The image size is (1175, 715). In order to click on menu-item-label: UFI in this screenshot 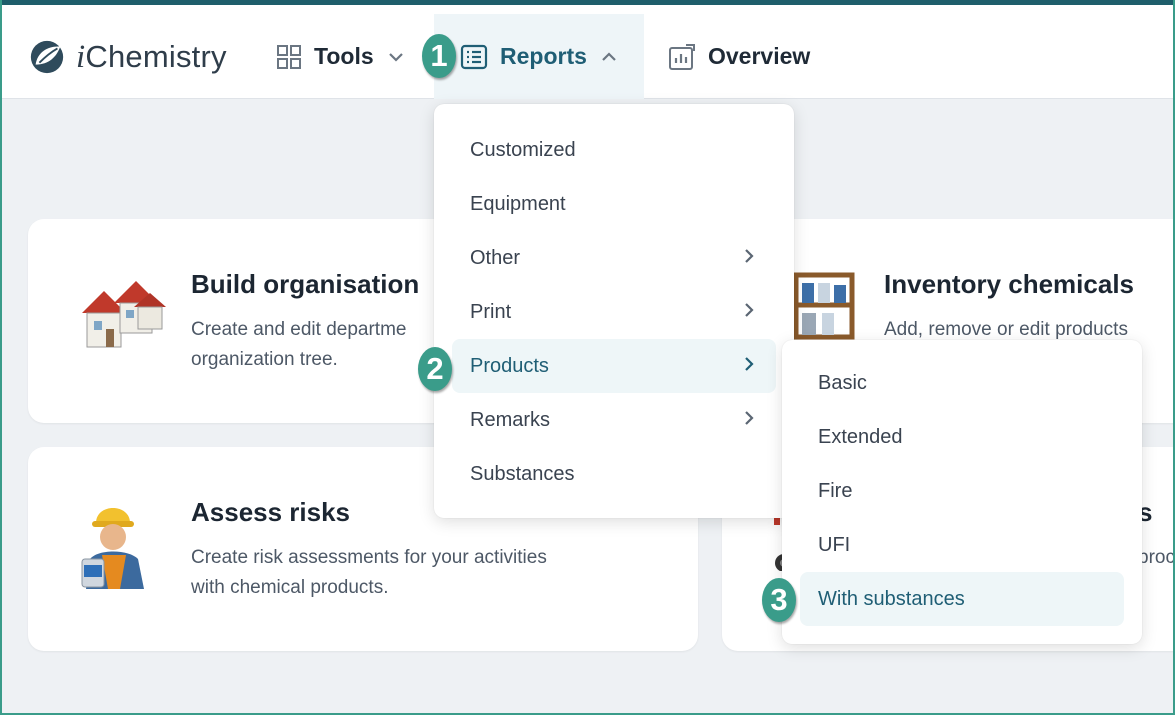, I will do `click(834, 544)`.